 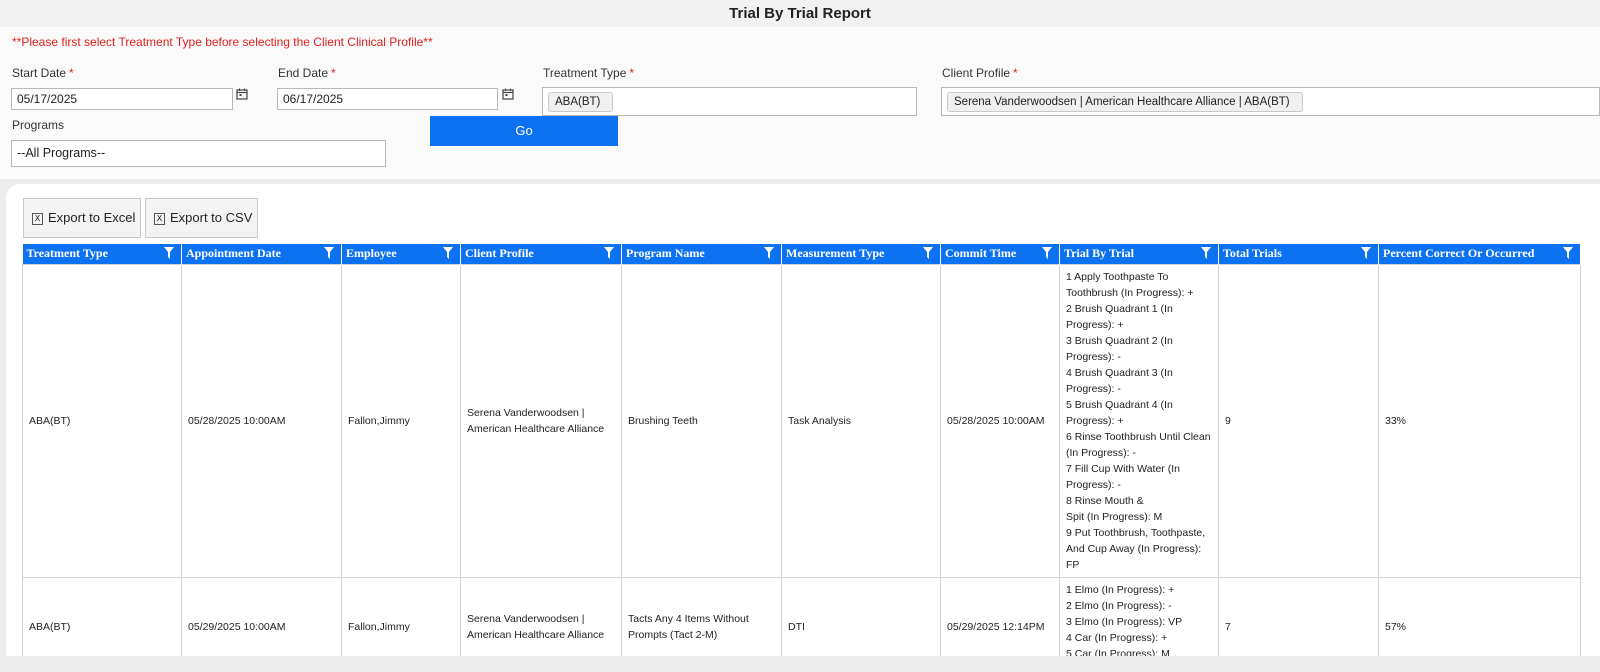 What do you see at coordinates (1117, 276) in the screenshot?
I see `trial-line: 1 Apply Toothpaste To` at bounding box center [1117, 276].